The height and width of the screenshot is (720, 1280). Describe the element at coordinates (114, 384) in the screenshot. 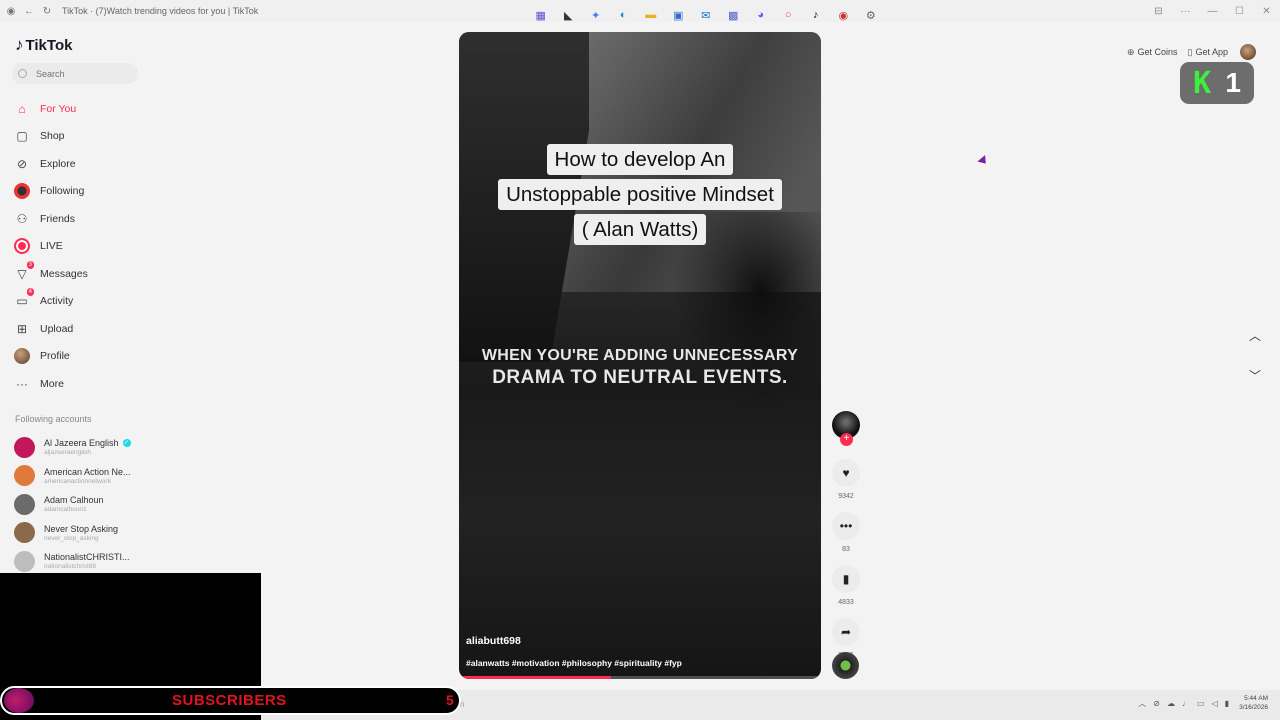

I see `sidebar-item-more: ··· More` at that location.